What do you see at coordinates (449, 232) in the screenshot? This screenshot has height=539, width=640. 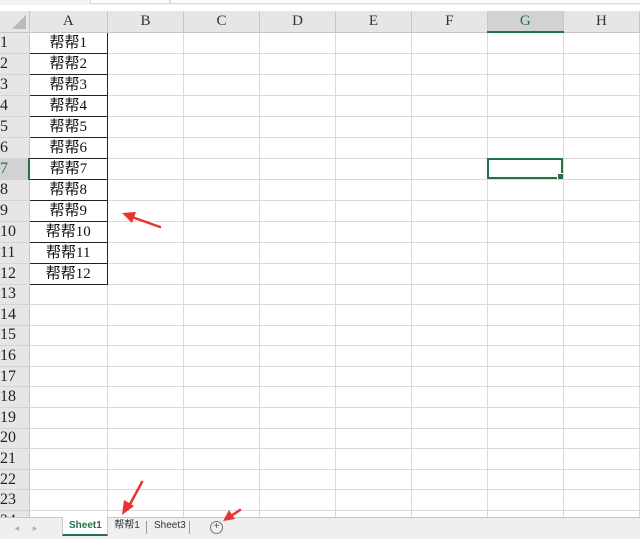 I see `cell-f10` at bounding box center [449, 232].